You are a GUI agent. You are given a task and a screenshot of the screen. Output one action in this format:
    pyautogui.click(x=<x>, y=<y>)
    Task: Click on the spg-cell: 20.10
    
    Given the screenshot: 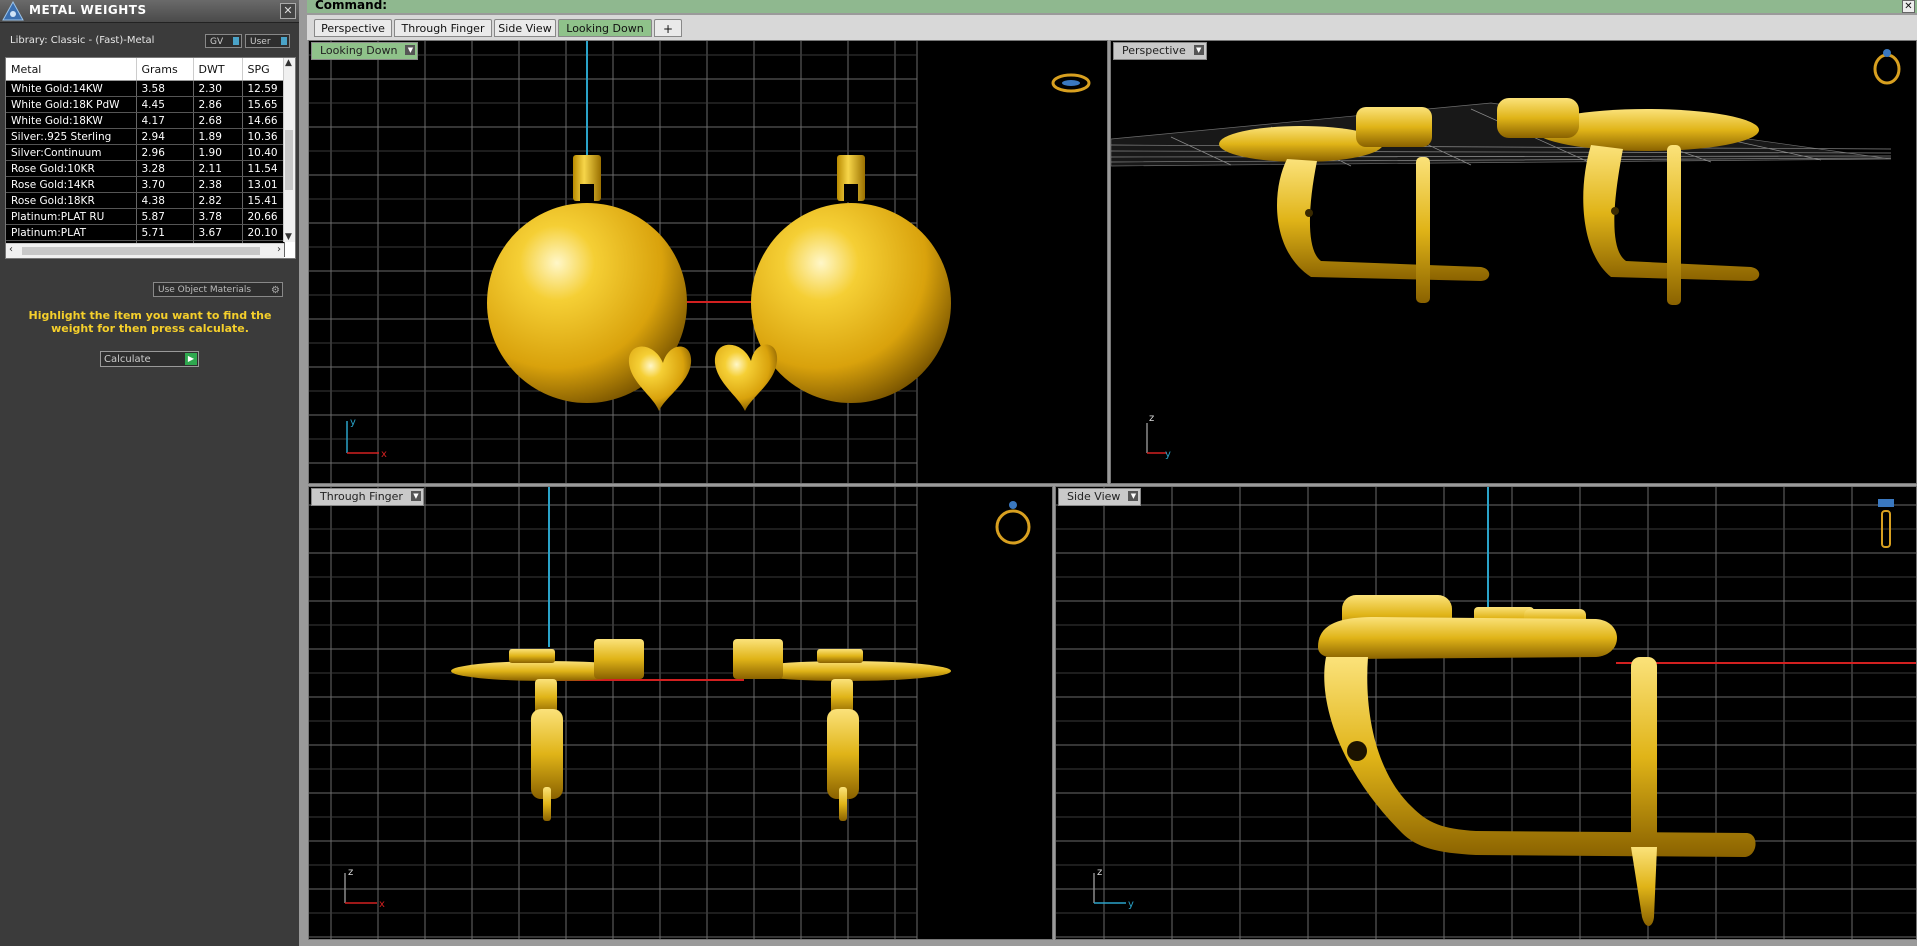 What is the action you would take?
    pyautogui.click(x=263, y=232)
    